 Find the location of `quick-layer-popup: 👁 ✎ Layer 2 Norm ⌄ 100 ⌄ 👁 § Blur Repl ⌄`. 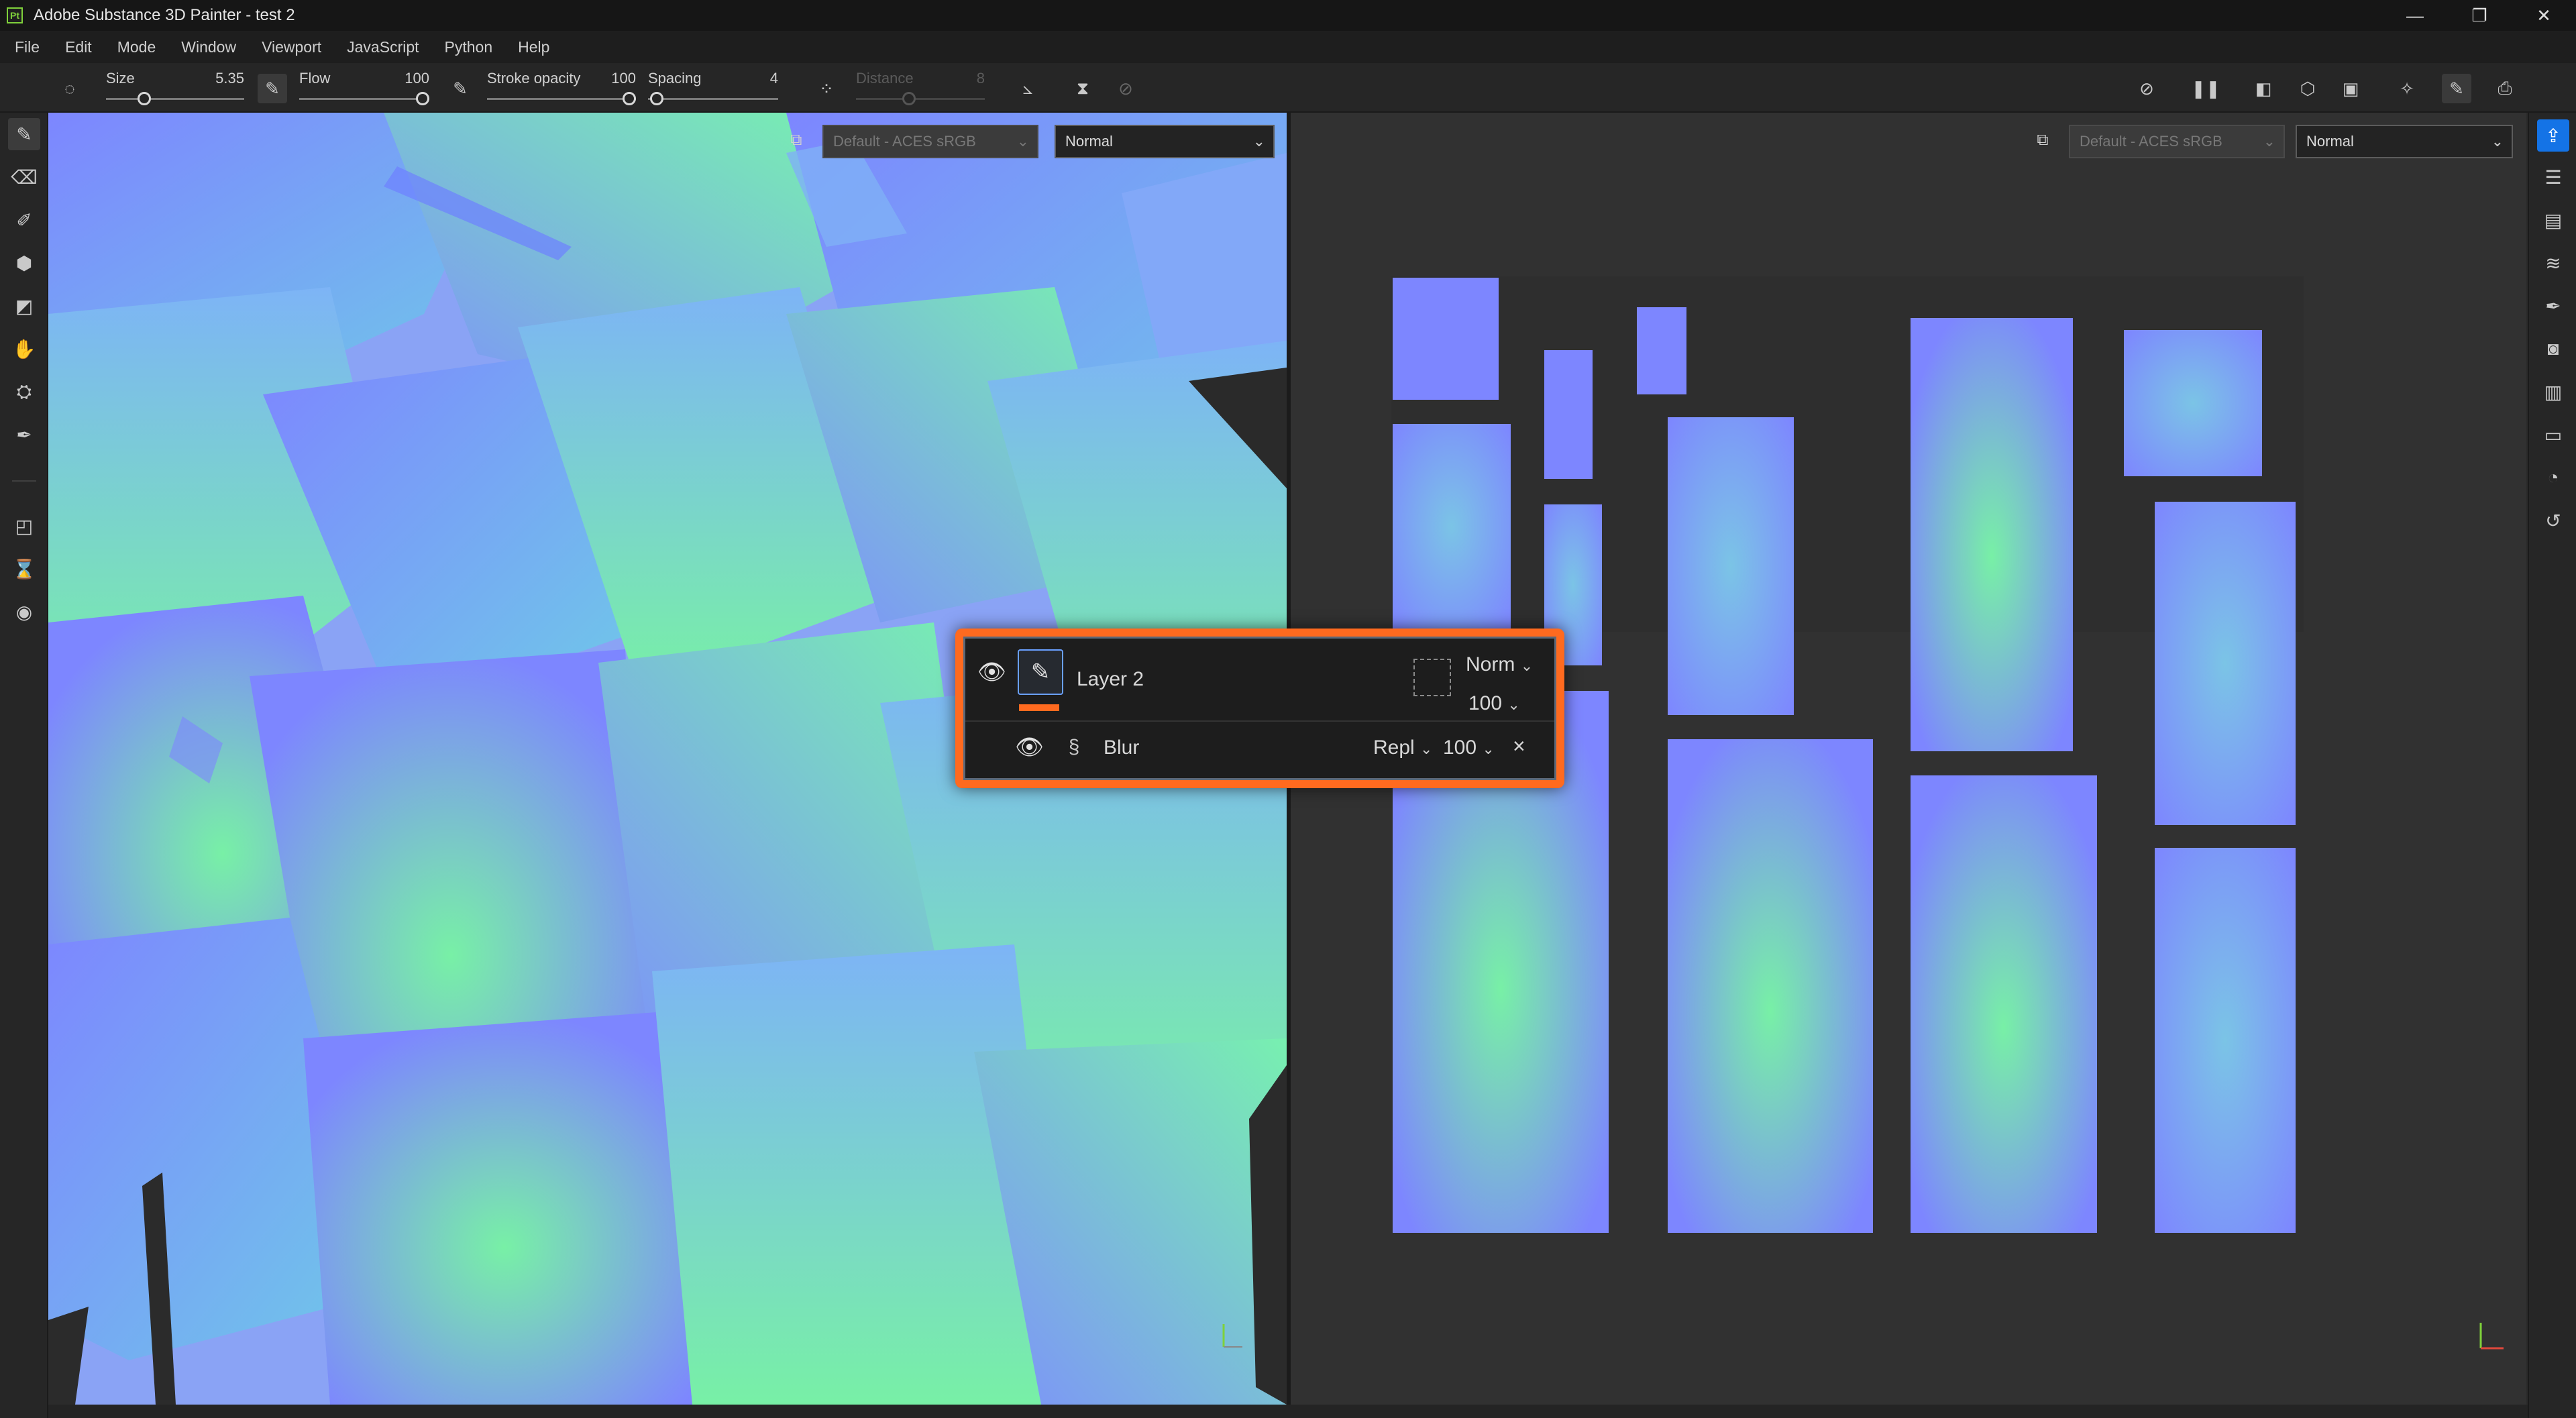

quick-layer-popup: 👁 ✎ Layer 2 Norm ⌄ 100 ⌄ 👁 § Blur Repl ⌄ is located at coordinates (1259, 708).